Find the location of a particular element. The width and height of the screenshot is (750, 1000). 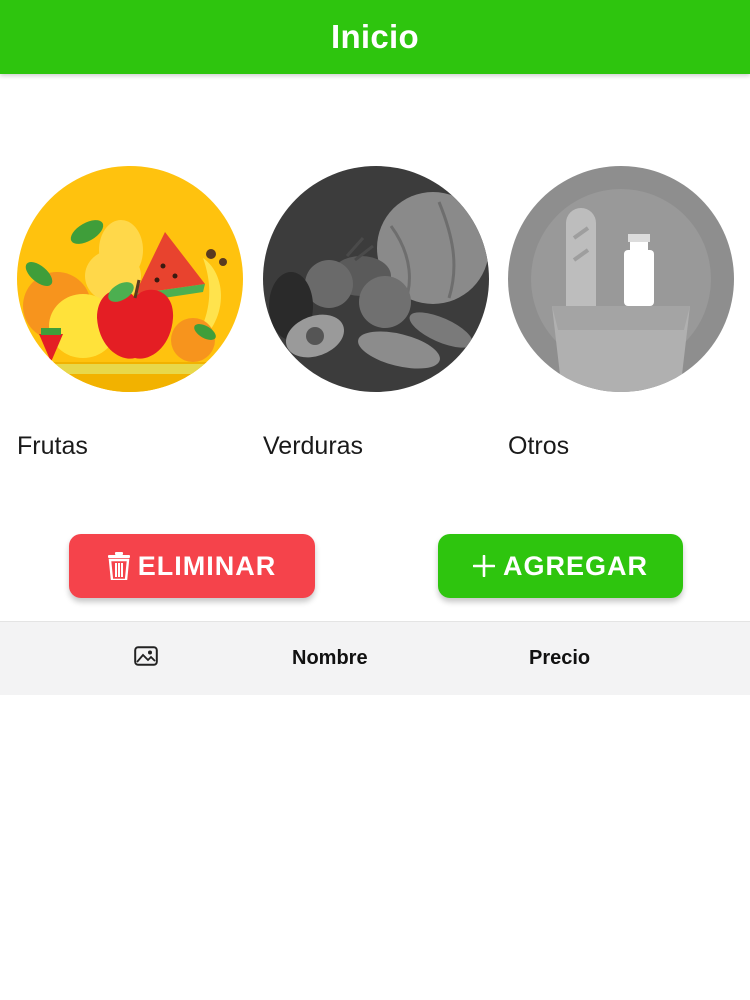

groceries-illustration-icon is located at coordinates (621, 279).